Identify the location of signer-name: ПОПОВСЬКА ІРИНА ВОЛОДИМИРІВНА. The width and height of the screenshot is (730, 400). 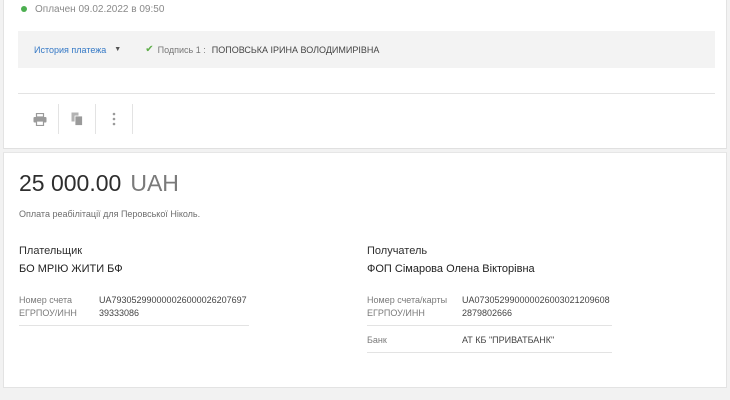
(295, 49).